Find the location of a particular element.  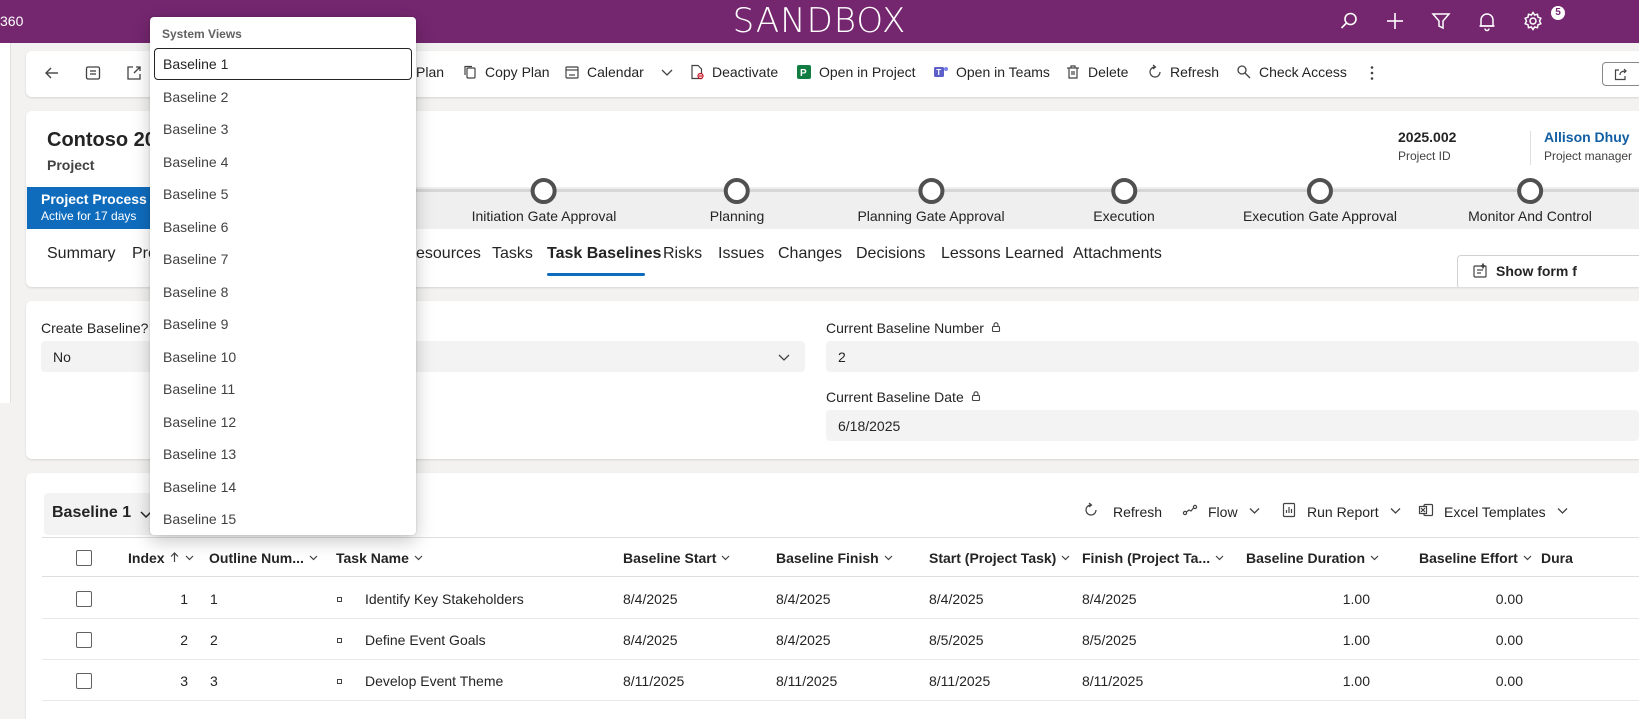

stage-label: Execution Gate Approval is located at coordinates (1320, 216).